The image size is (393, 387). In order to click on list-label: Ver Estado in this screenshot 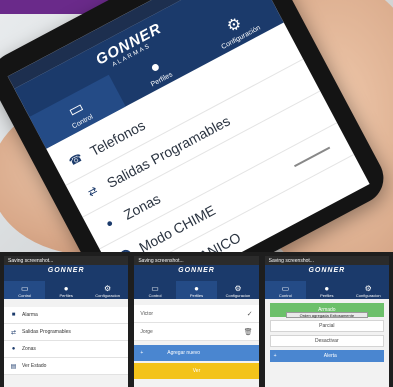, I will do `click(34, 366)`.